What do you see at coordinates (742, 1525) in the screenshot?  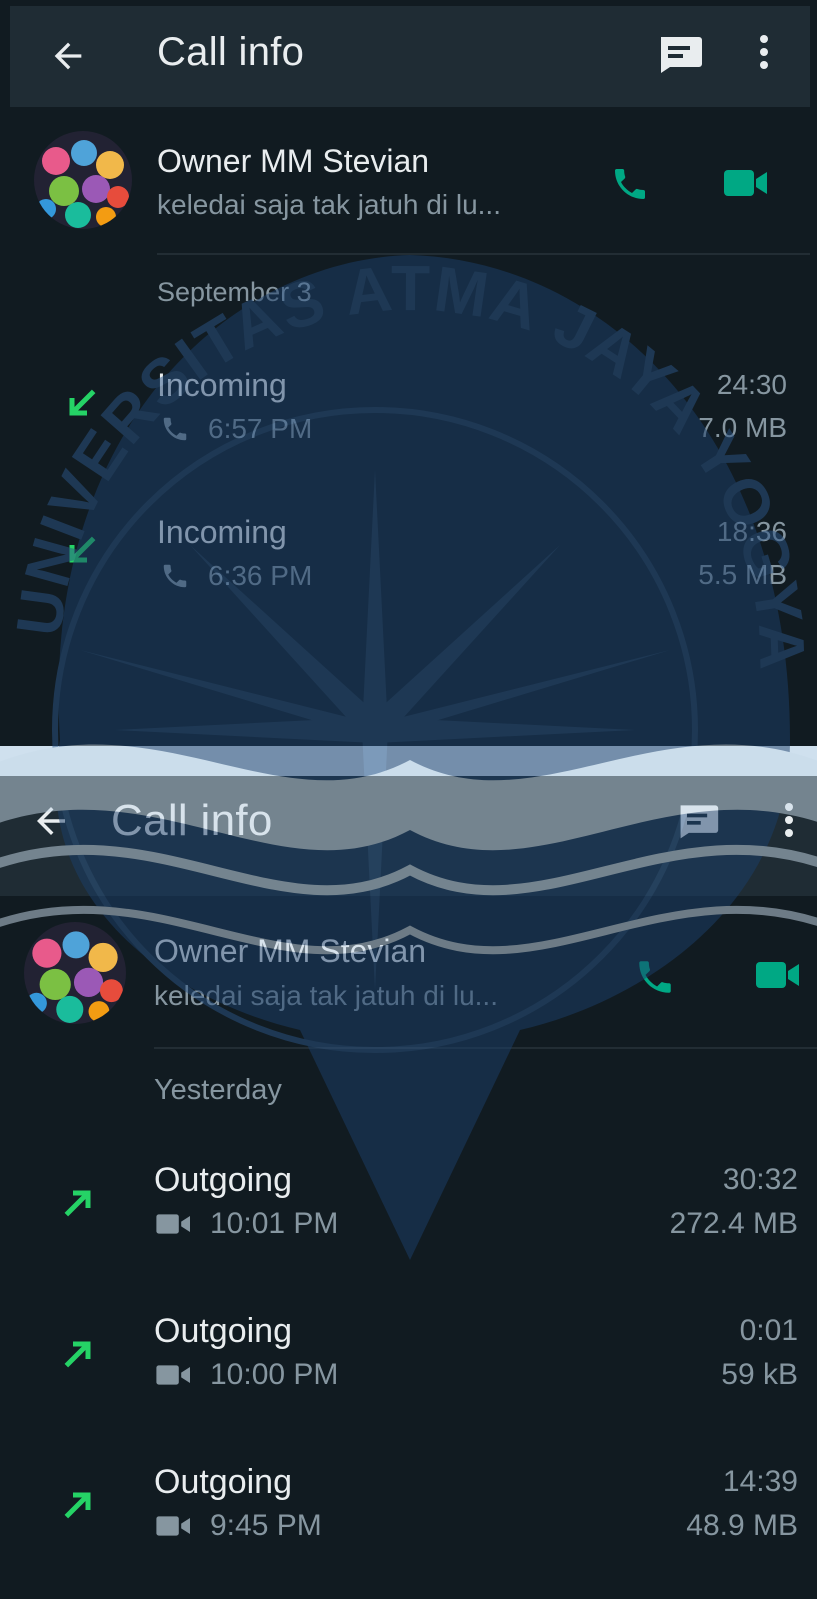 I see `data-size: 48.9 MB` at bounding box center [742, 1525].